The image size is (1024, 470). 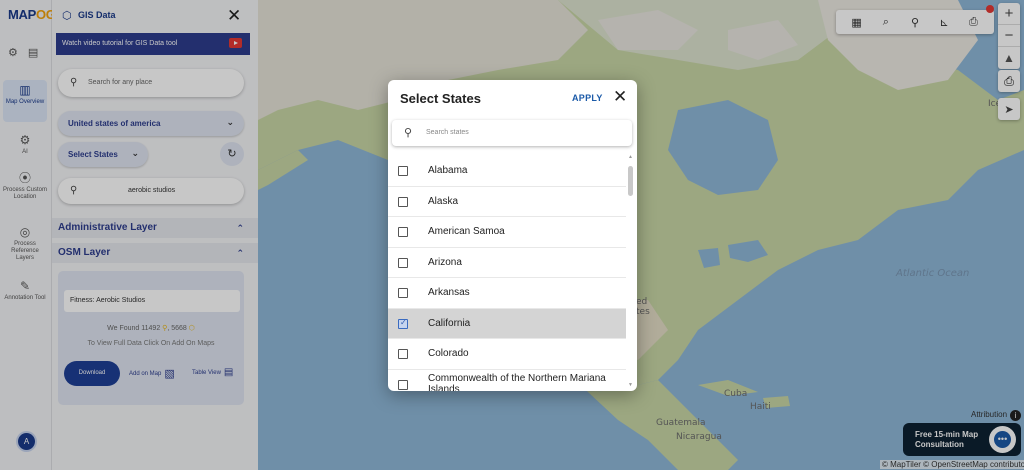 What do you see at coordinates (1009, 14) in the screenshot?
I see `zoom-in-button: +` at bounding box center [1009, 14].